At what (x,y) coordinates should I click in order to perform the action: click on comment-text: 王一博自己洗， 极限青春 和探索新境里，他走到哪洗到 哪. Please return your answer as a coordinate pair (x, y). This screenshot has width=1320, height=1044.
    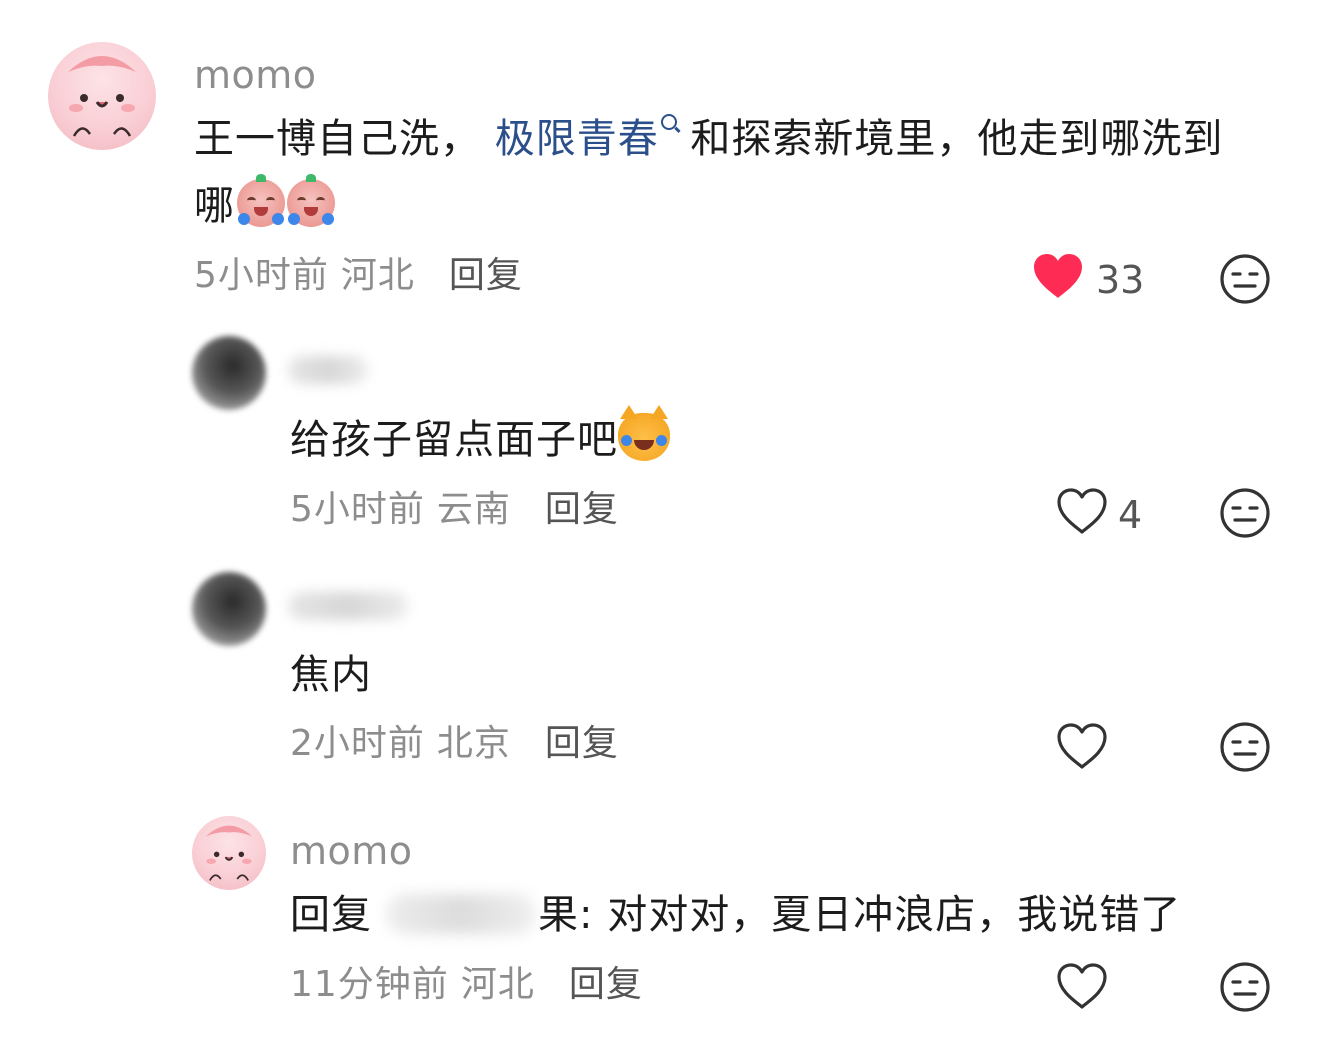
    Looking at the image, I should click on (734, 173).